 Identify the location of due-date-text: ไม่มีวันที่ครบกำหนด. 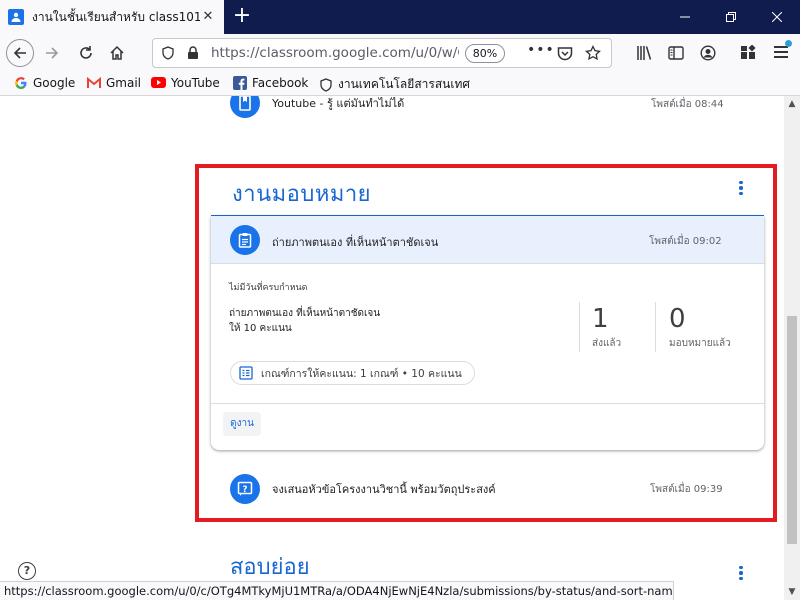
(268, 288).